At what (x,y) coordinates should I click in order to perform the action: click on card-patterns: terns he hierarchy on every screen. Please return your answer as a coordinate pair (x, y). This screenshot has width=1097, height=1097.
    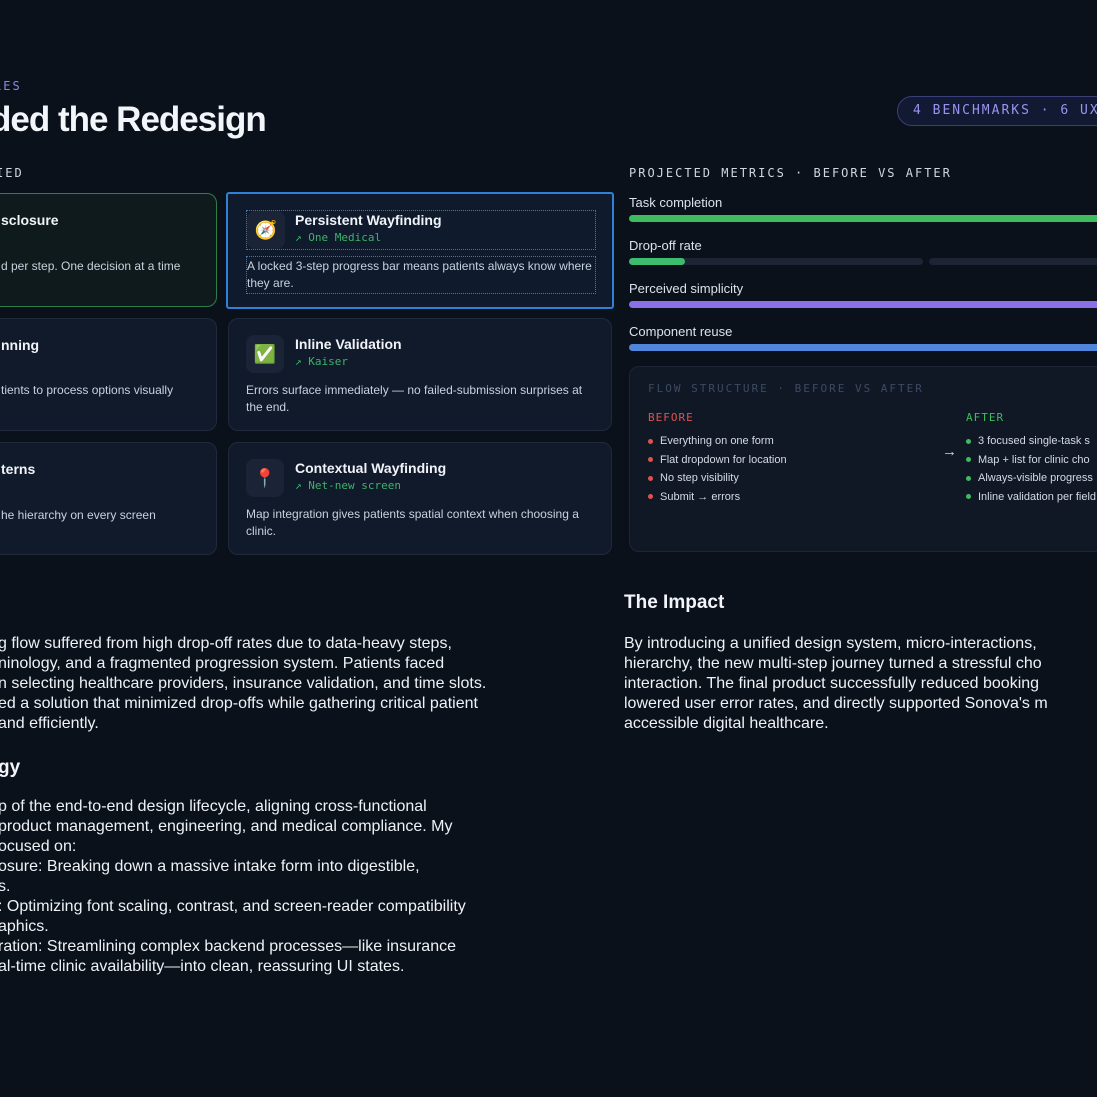
    Looking at the image, I should click on (108, 498).